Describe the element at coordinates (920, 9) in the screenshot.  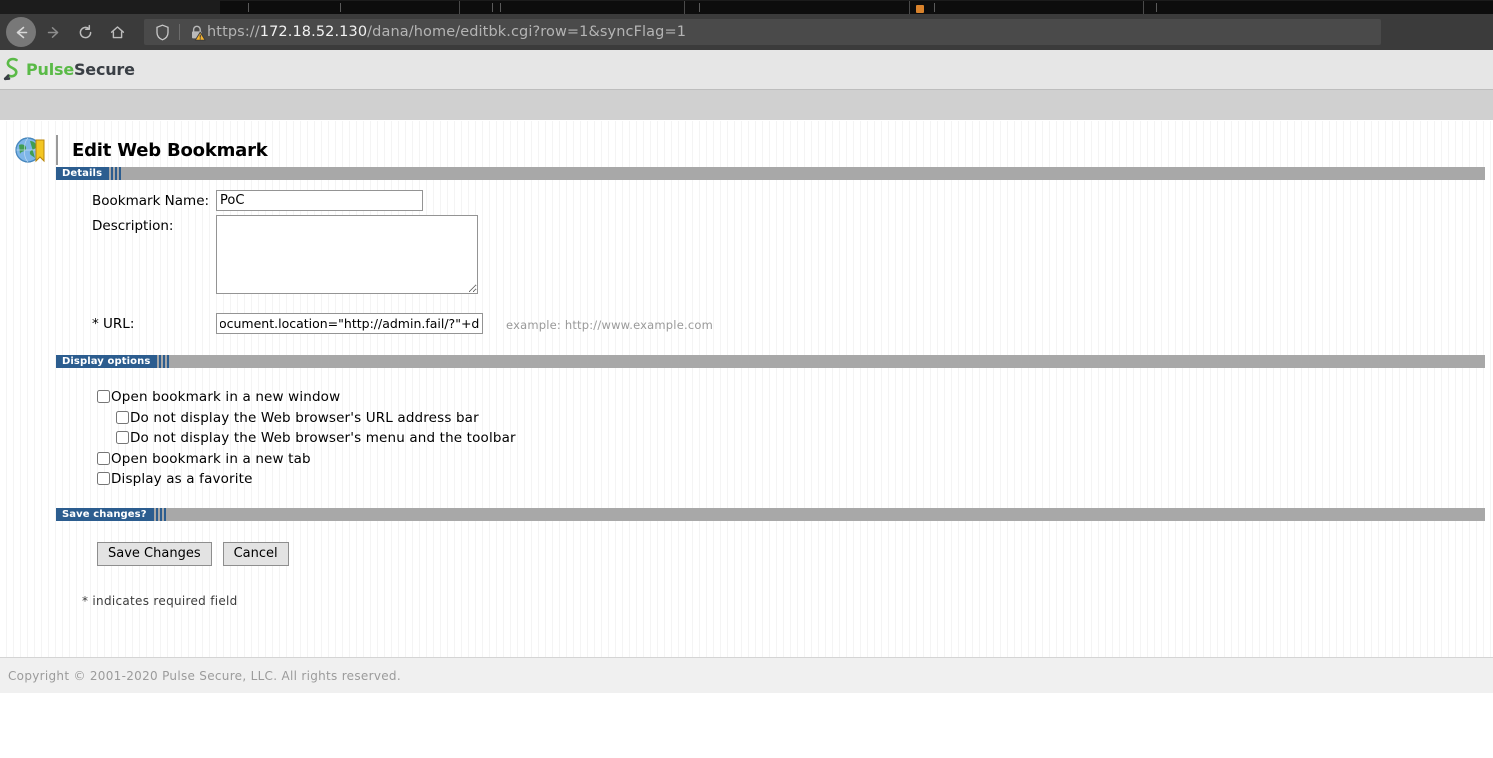
I see `tab-favicon` at that location.